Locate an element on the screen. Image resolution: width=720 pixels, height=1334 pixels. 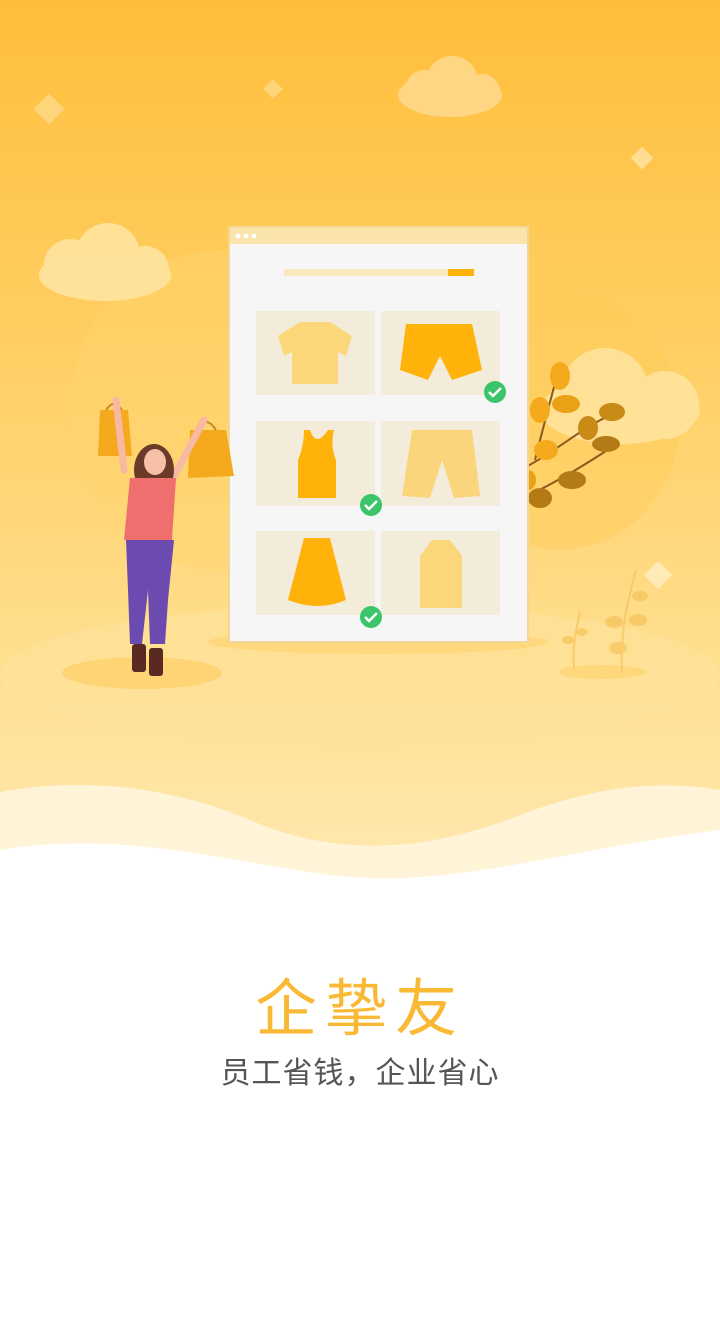
tagline: 员工省钱，企业省心 is located at coordinates (360, 1073).